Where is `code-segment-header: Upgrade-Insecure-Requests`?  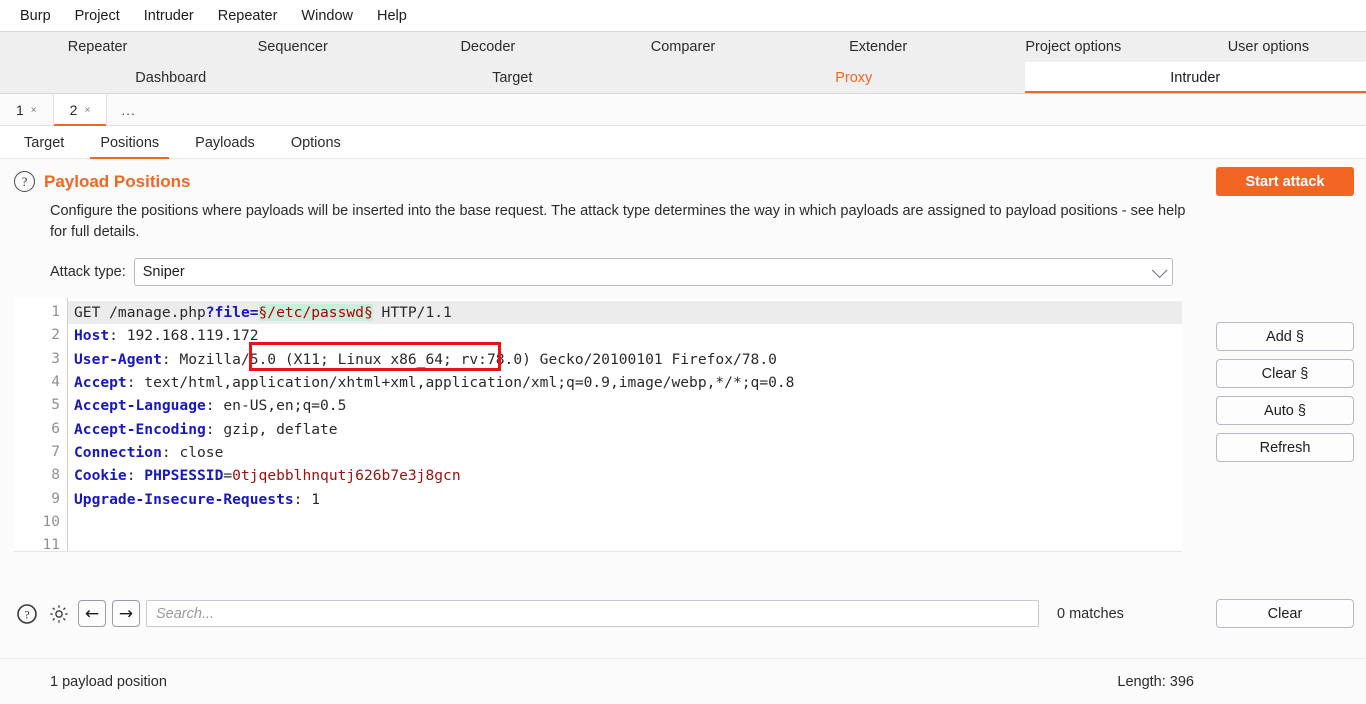
code-segment-header: Upgrade-Insecure-Requests is located at coordinates (184, 499).